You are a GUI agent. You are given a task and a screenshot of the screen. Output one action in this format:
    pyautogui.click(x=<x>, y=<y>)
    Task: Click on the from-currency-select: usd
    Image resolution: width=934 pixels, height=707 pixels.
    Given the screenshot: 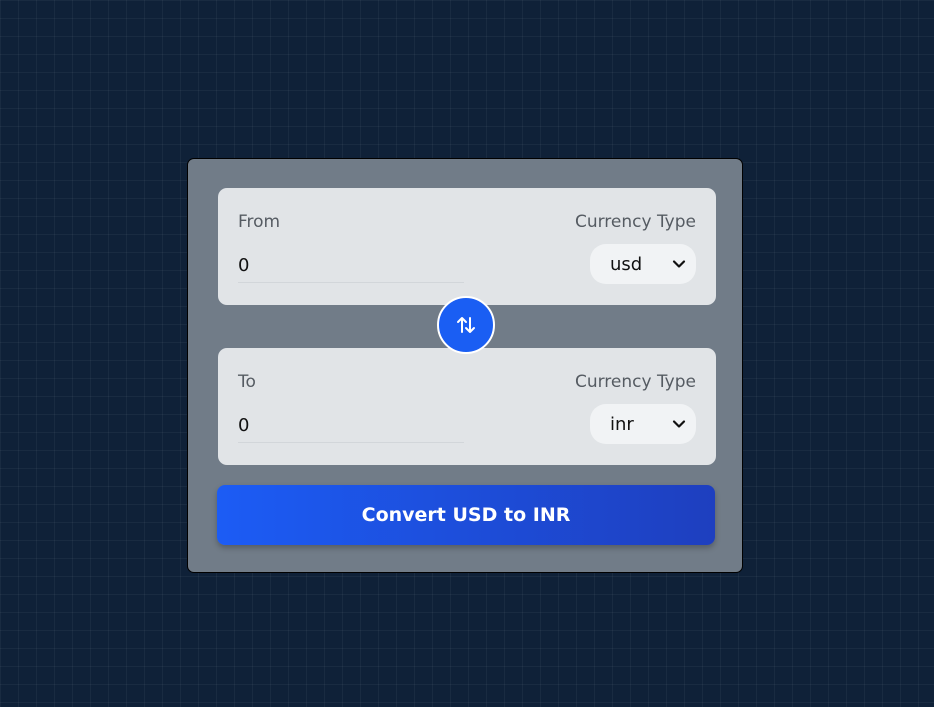 What is the action you would take?
    pyautogui.click(x=643, y=264)
    